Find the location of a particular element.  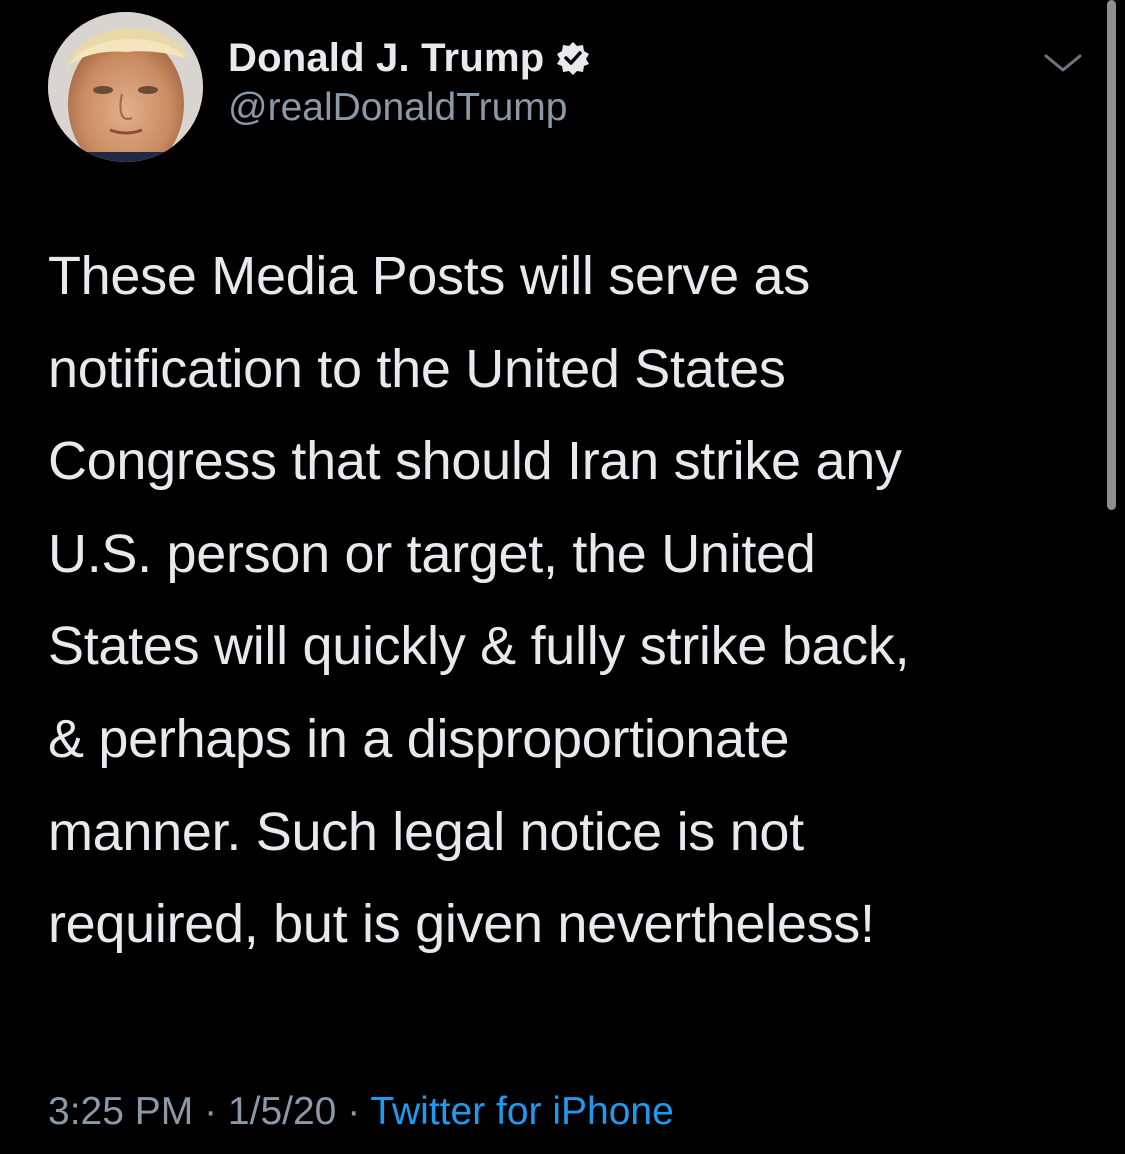

verified-badge-icon is located at coordinates (573, 58).